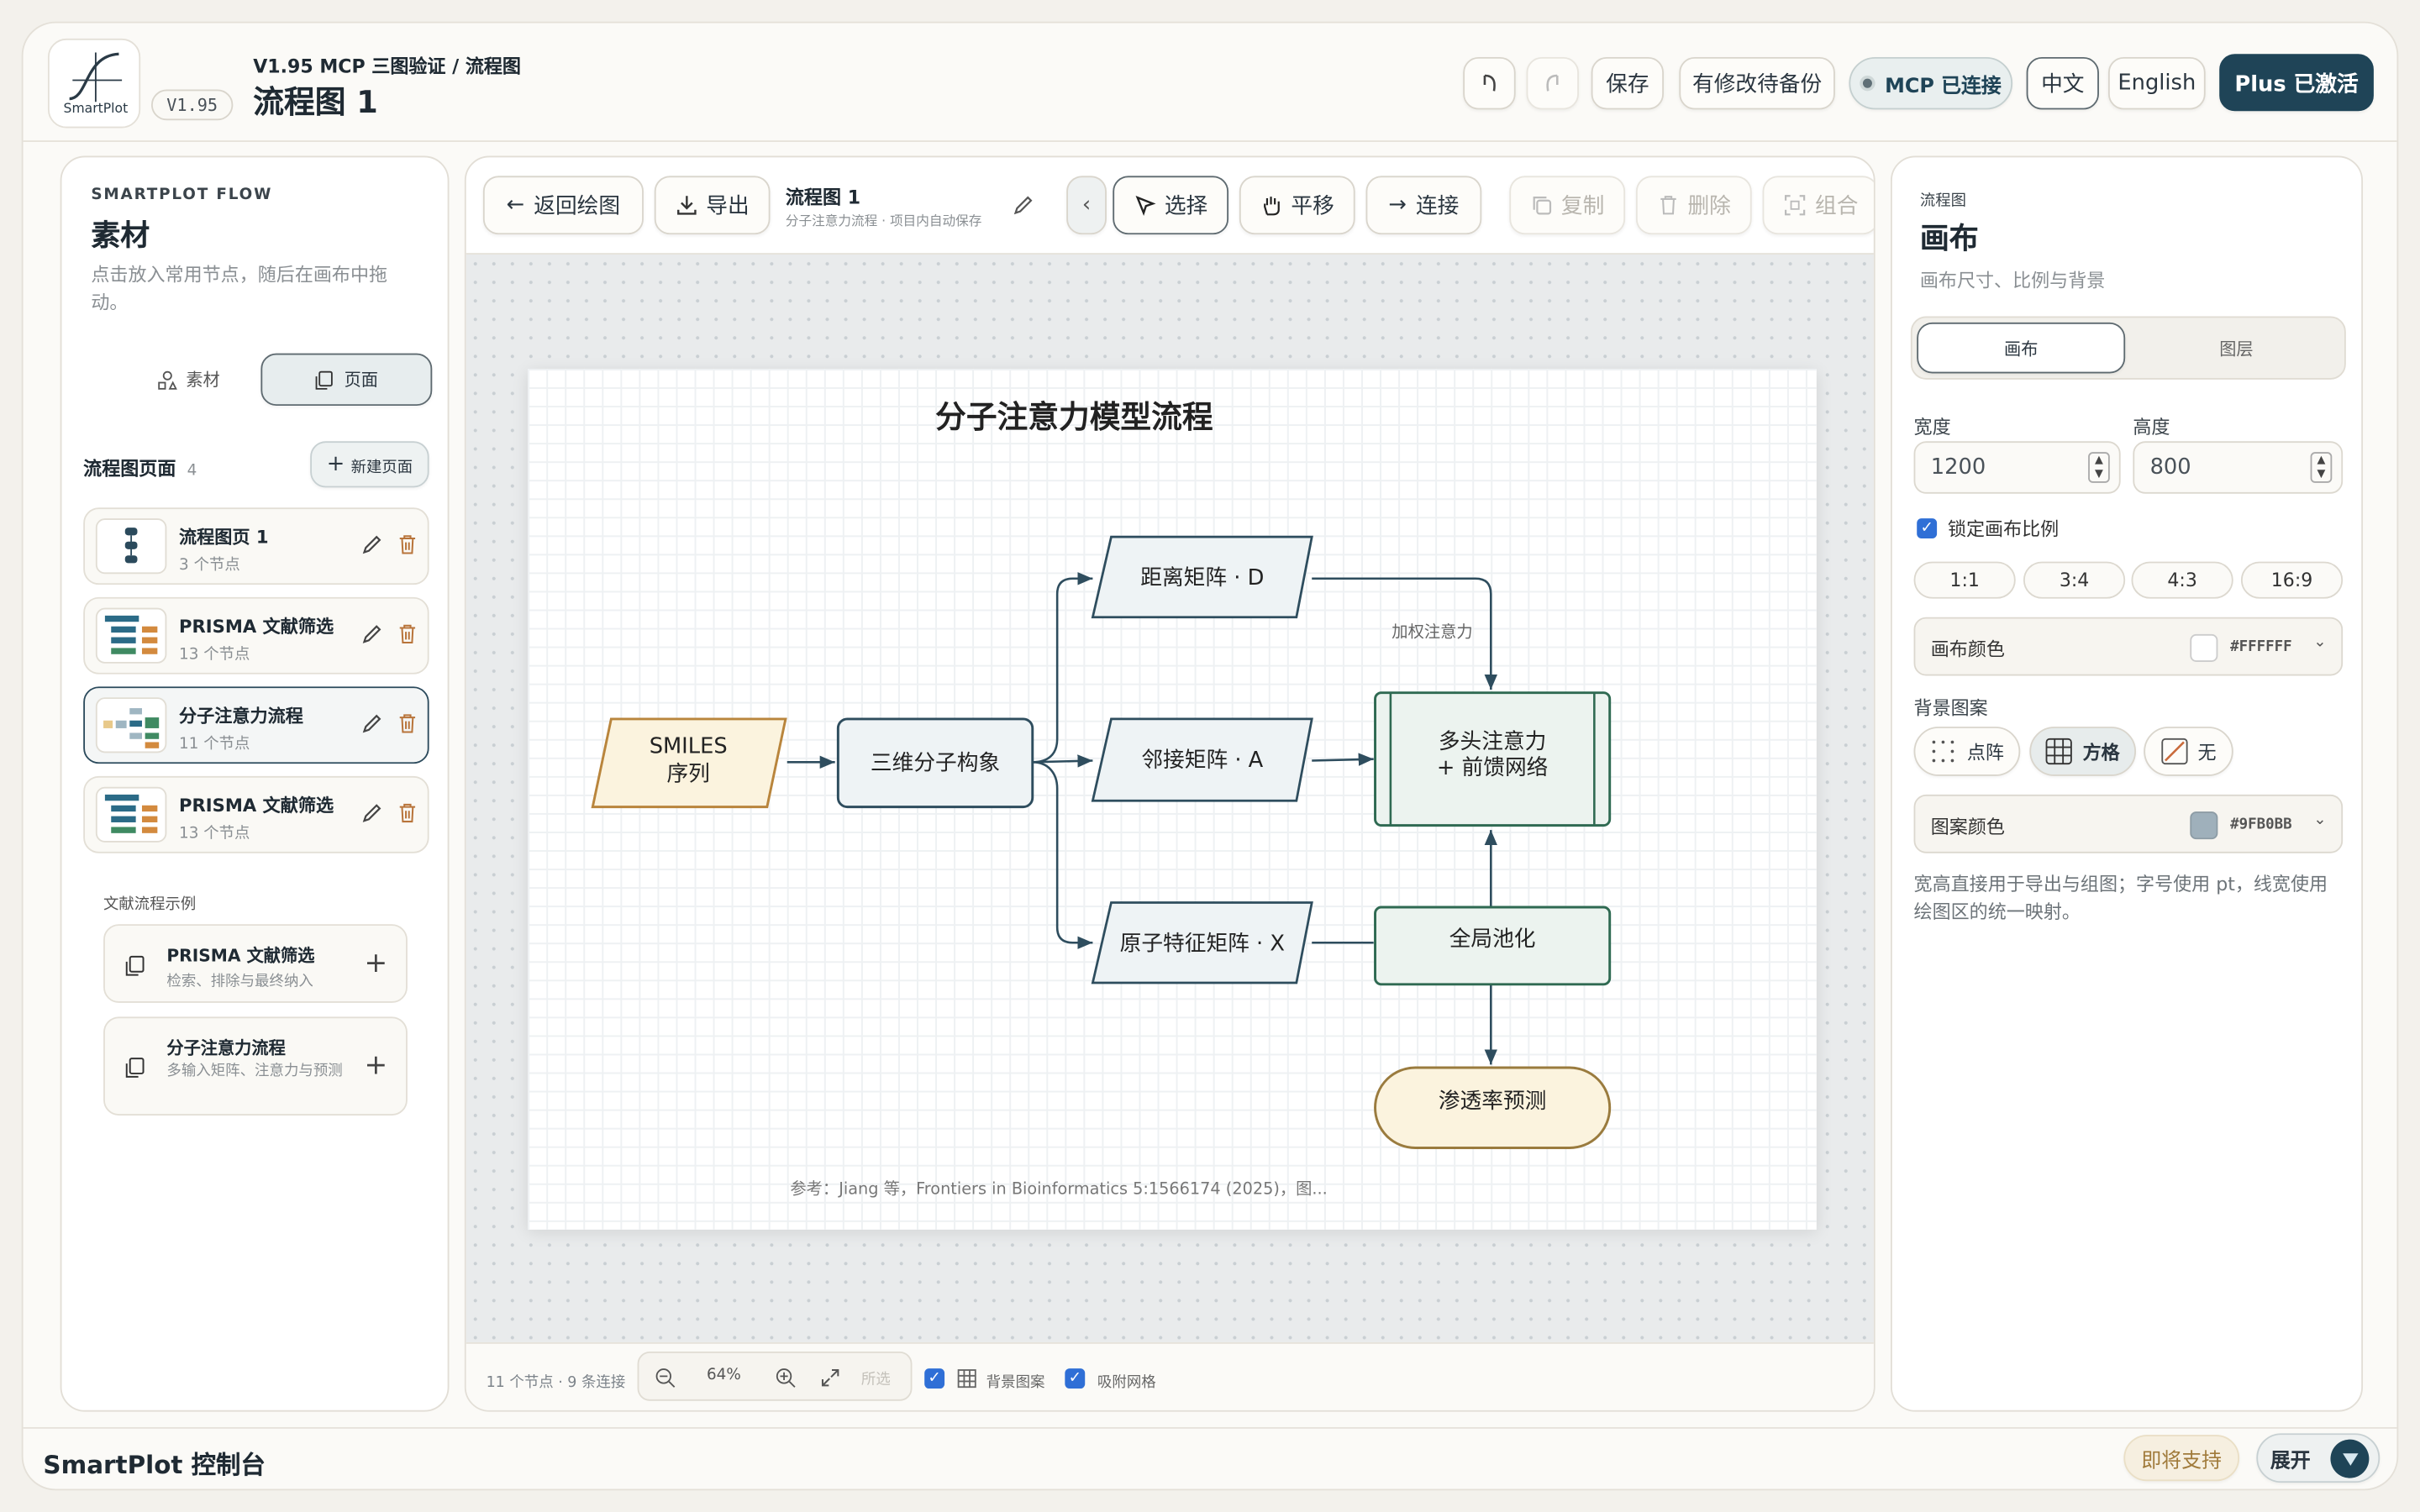 The image size is (2420, 1512). Describe the element at coordinates (2074, 580) in the screenshot. I see `ratio-3-4: 3:4` at that location.